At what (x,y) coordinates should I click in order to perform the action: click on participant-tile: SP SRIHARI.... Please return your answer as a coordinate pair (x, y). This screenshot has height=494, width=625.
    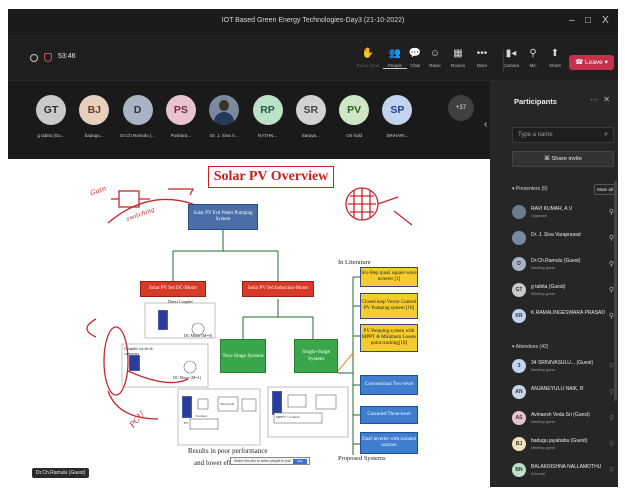
    Looking at the image, I should click on (397, 116).